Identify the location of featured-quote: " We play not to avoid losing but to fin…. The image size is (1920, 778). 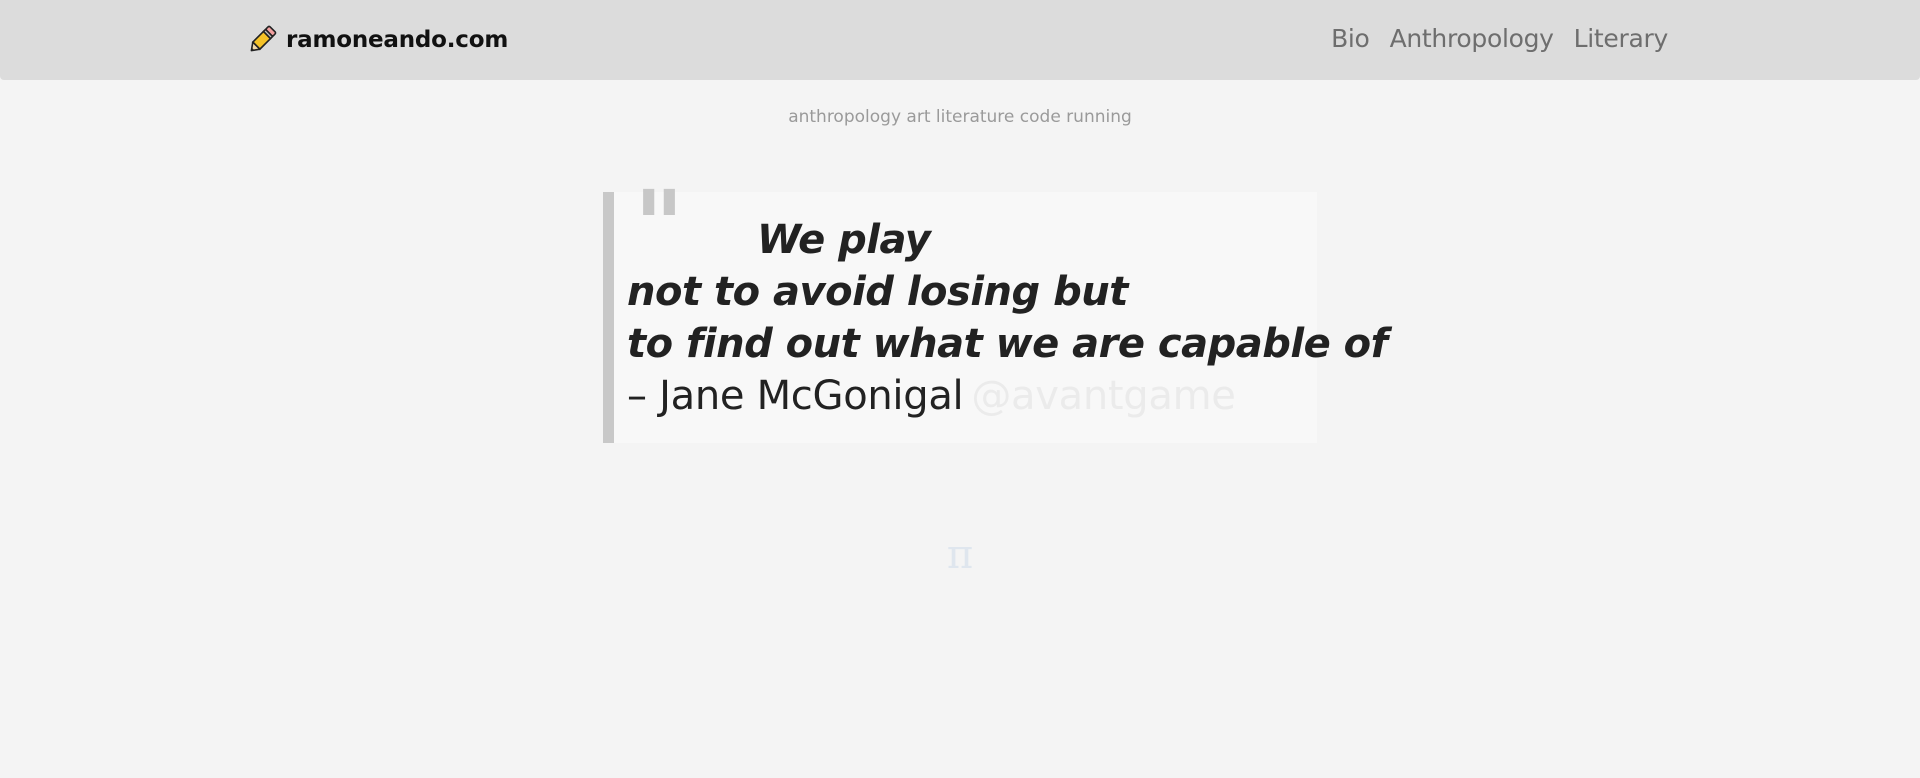
(995, 310).